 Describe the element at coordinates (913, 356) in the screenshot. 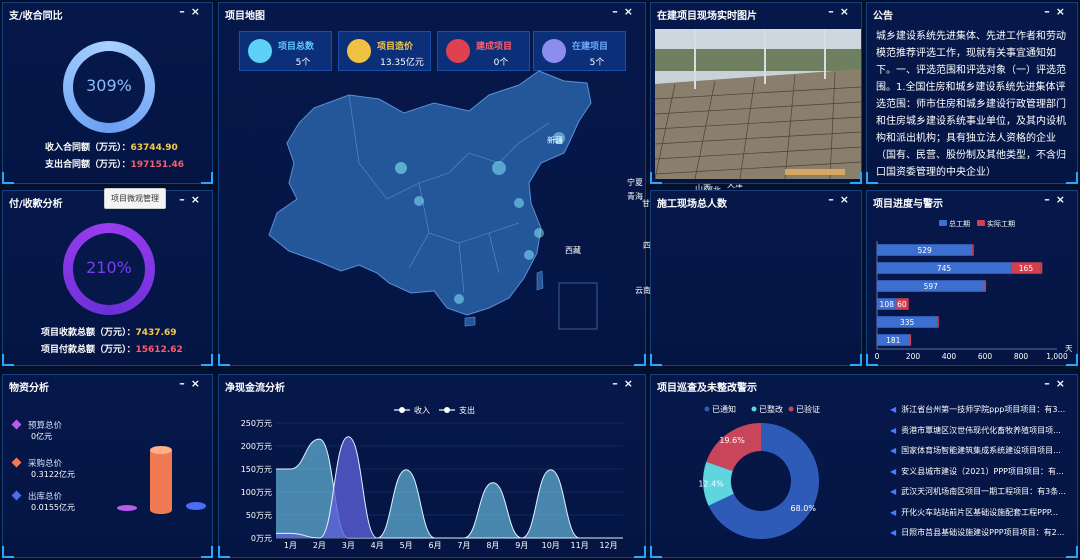

I see `x-tick-label: 200` at that location.